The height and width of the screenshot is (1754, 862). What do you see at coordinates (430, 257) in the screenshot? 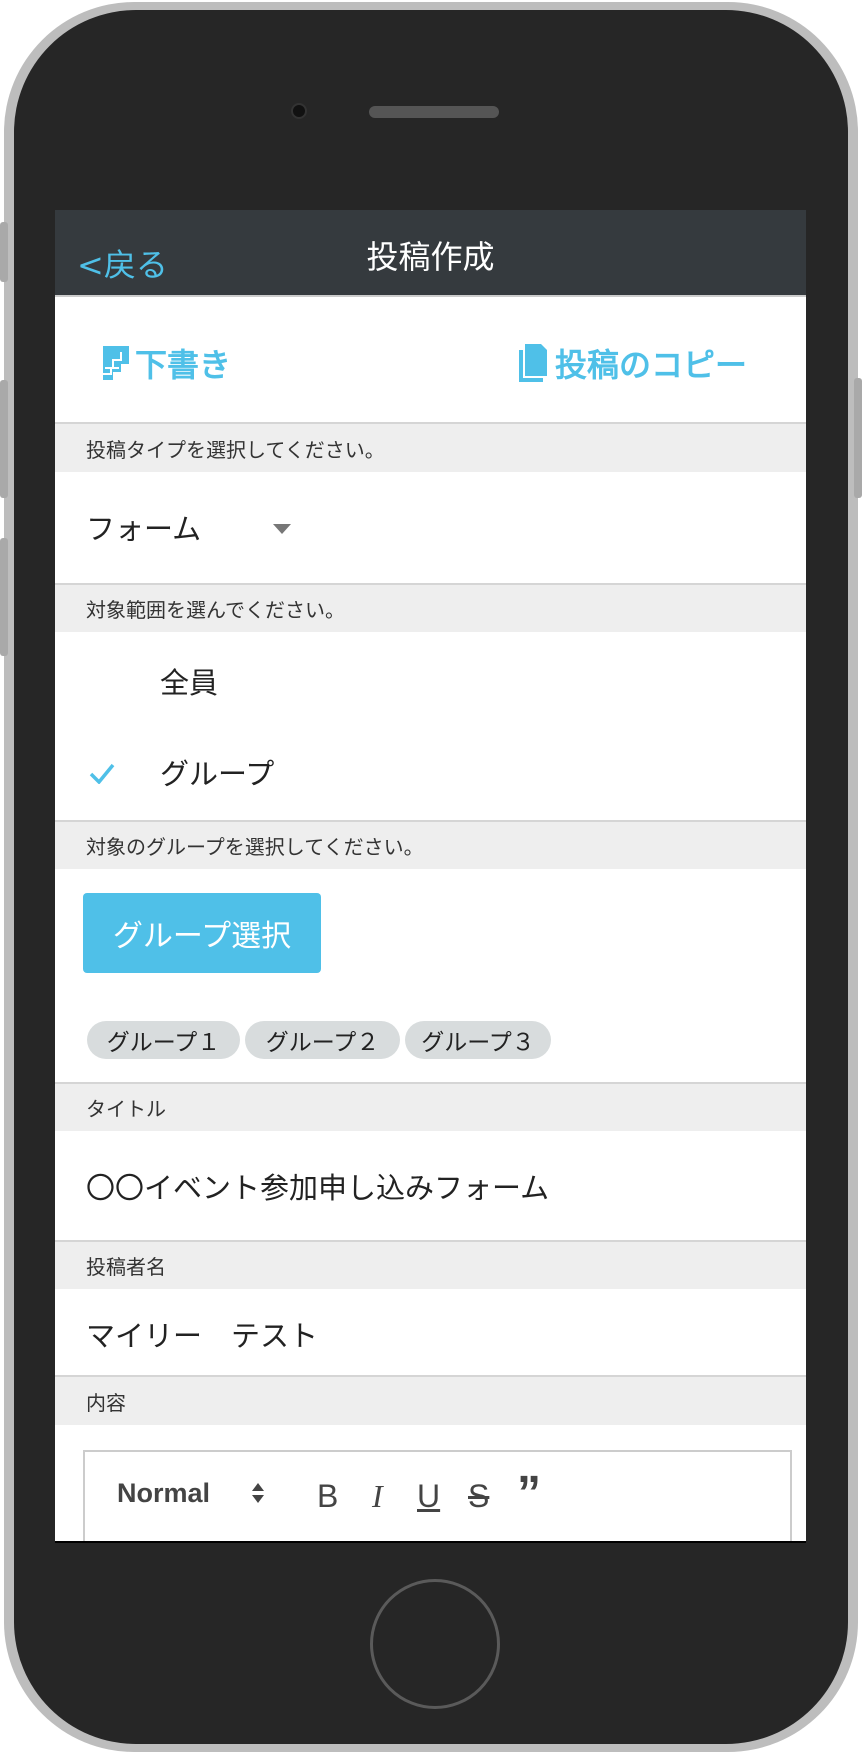
I see `page-title: 投稿作成` at bounding box center [430, 257].